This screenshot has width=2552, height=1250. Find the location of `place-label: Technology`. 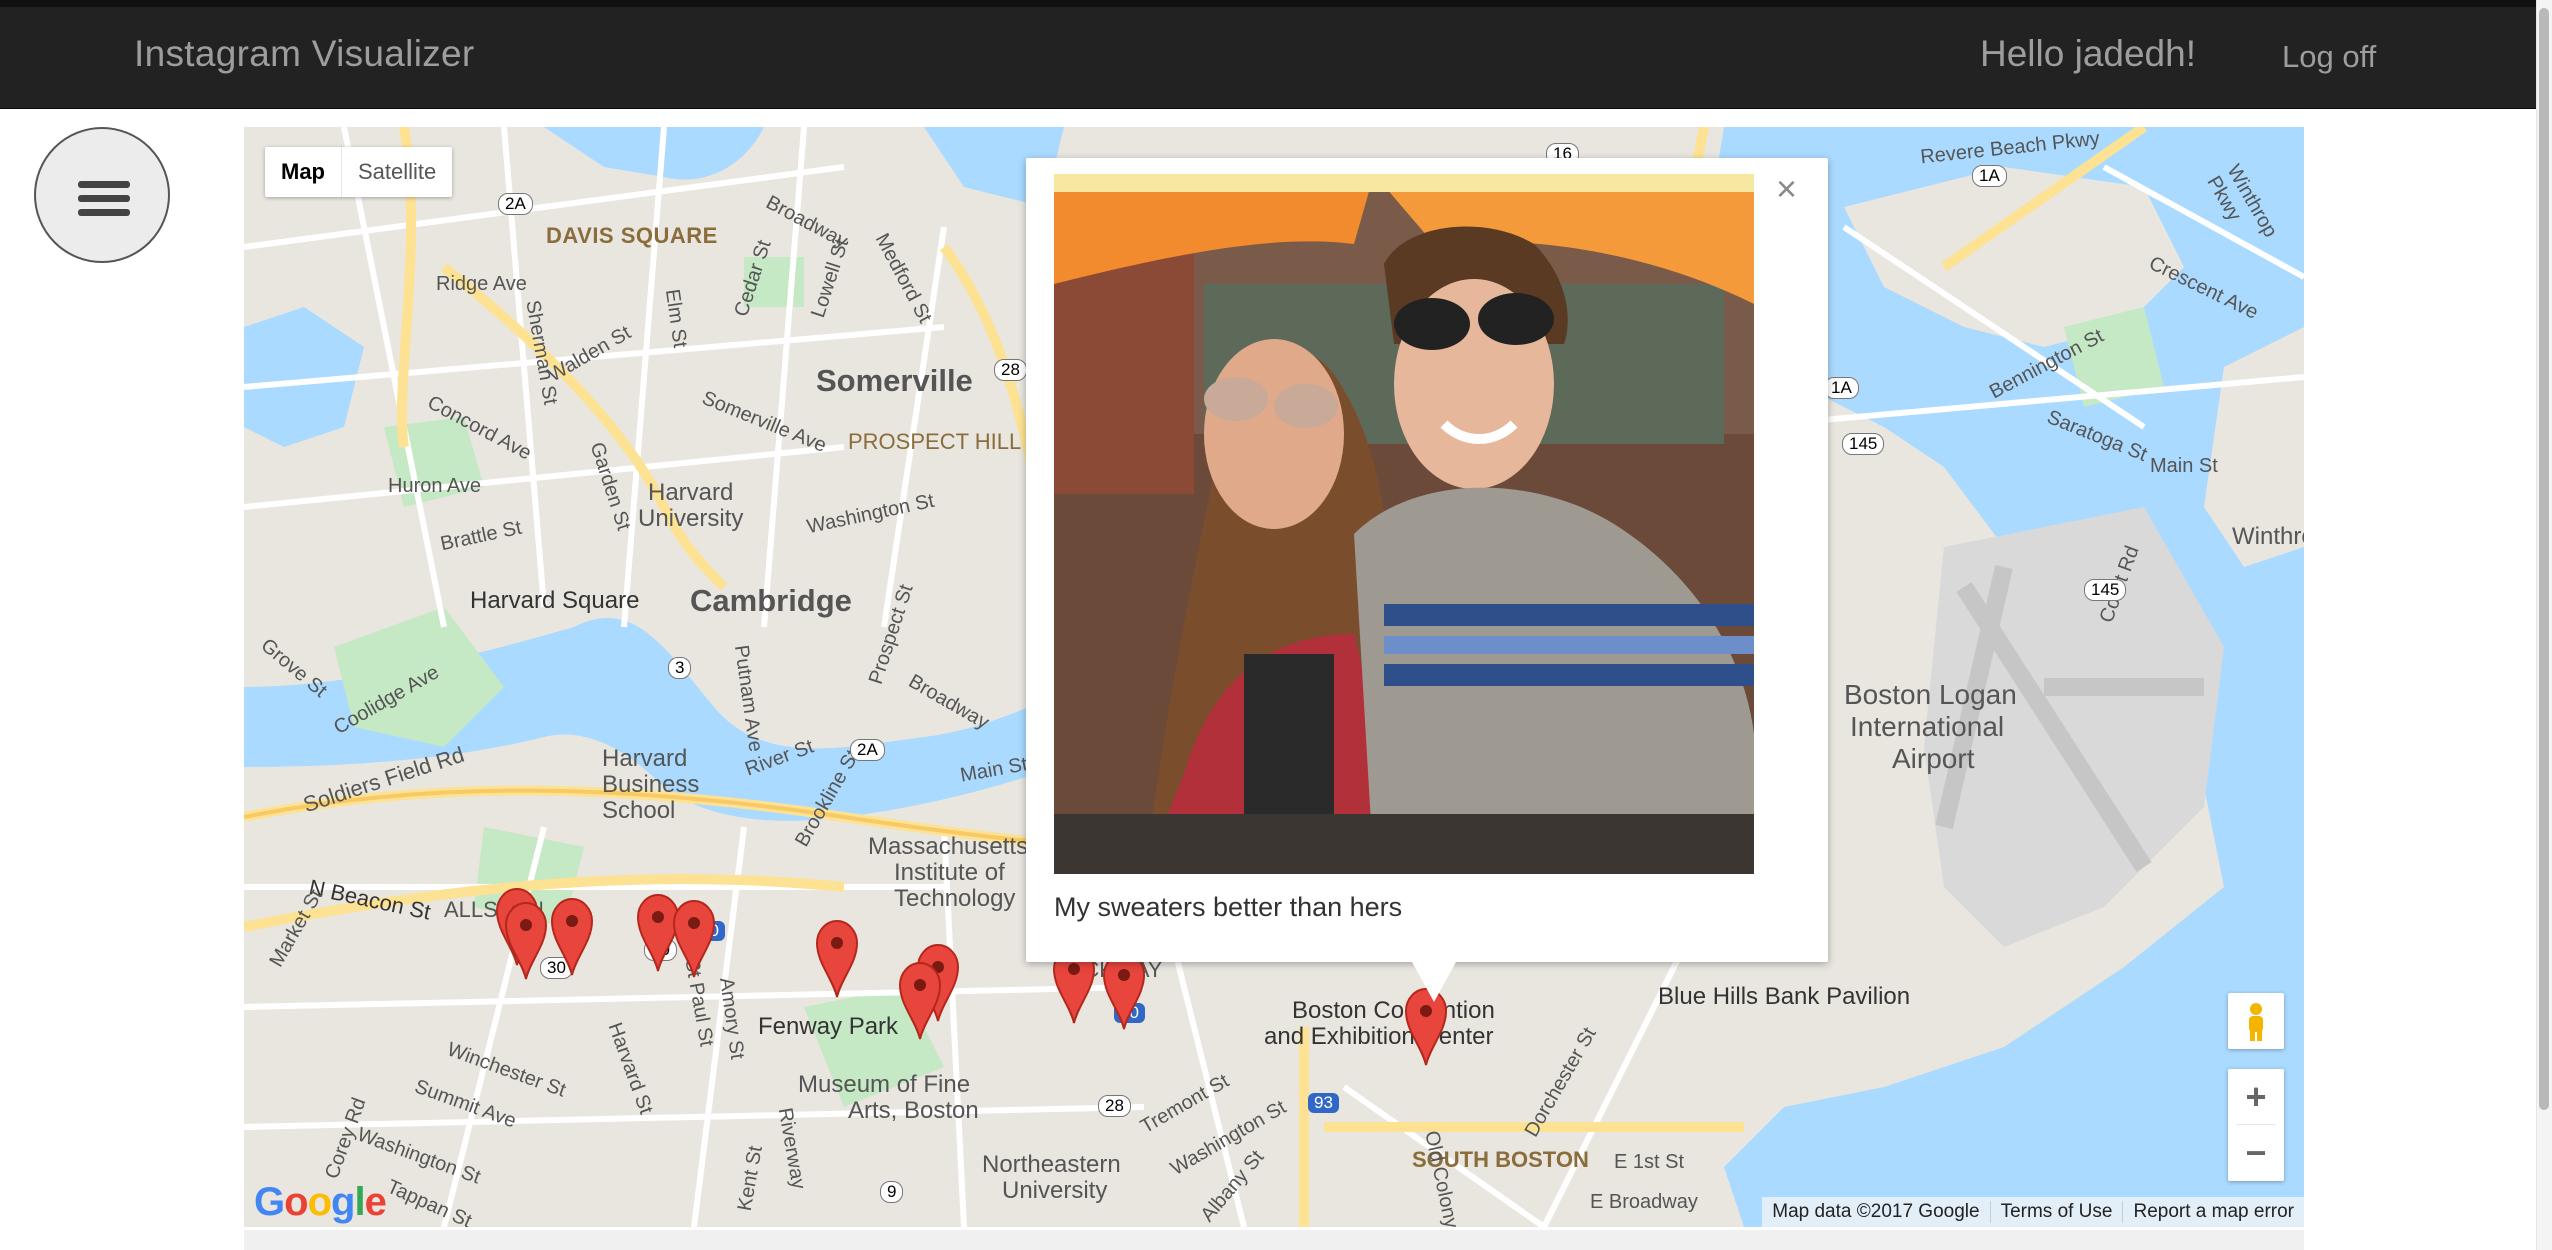

place-label: Technology is located at coordinates (955, 898).